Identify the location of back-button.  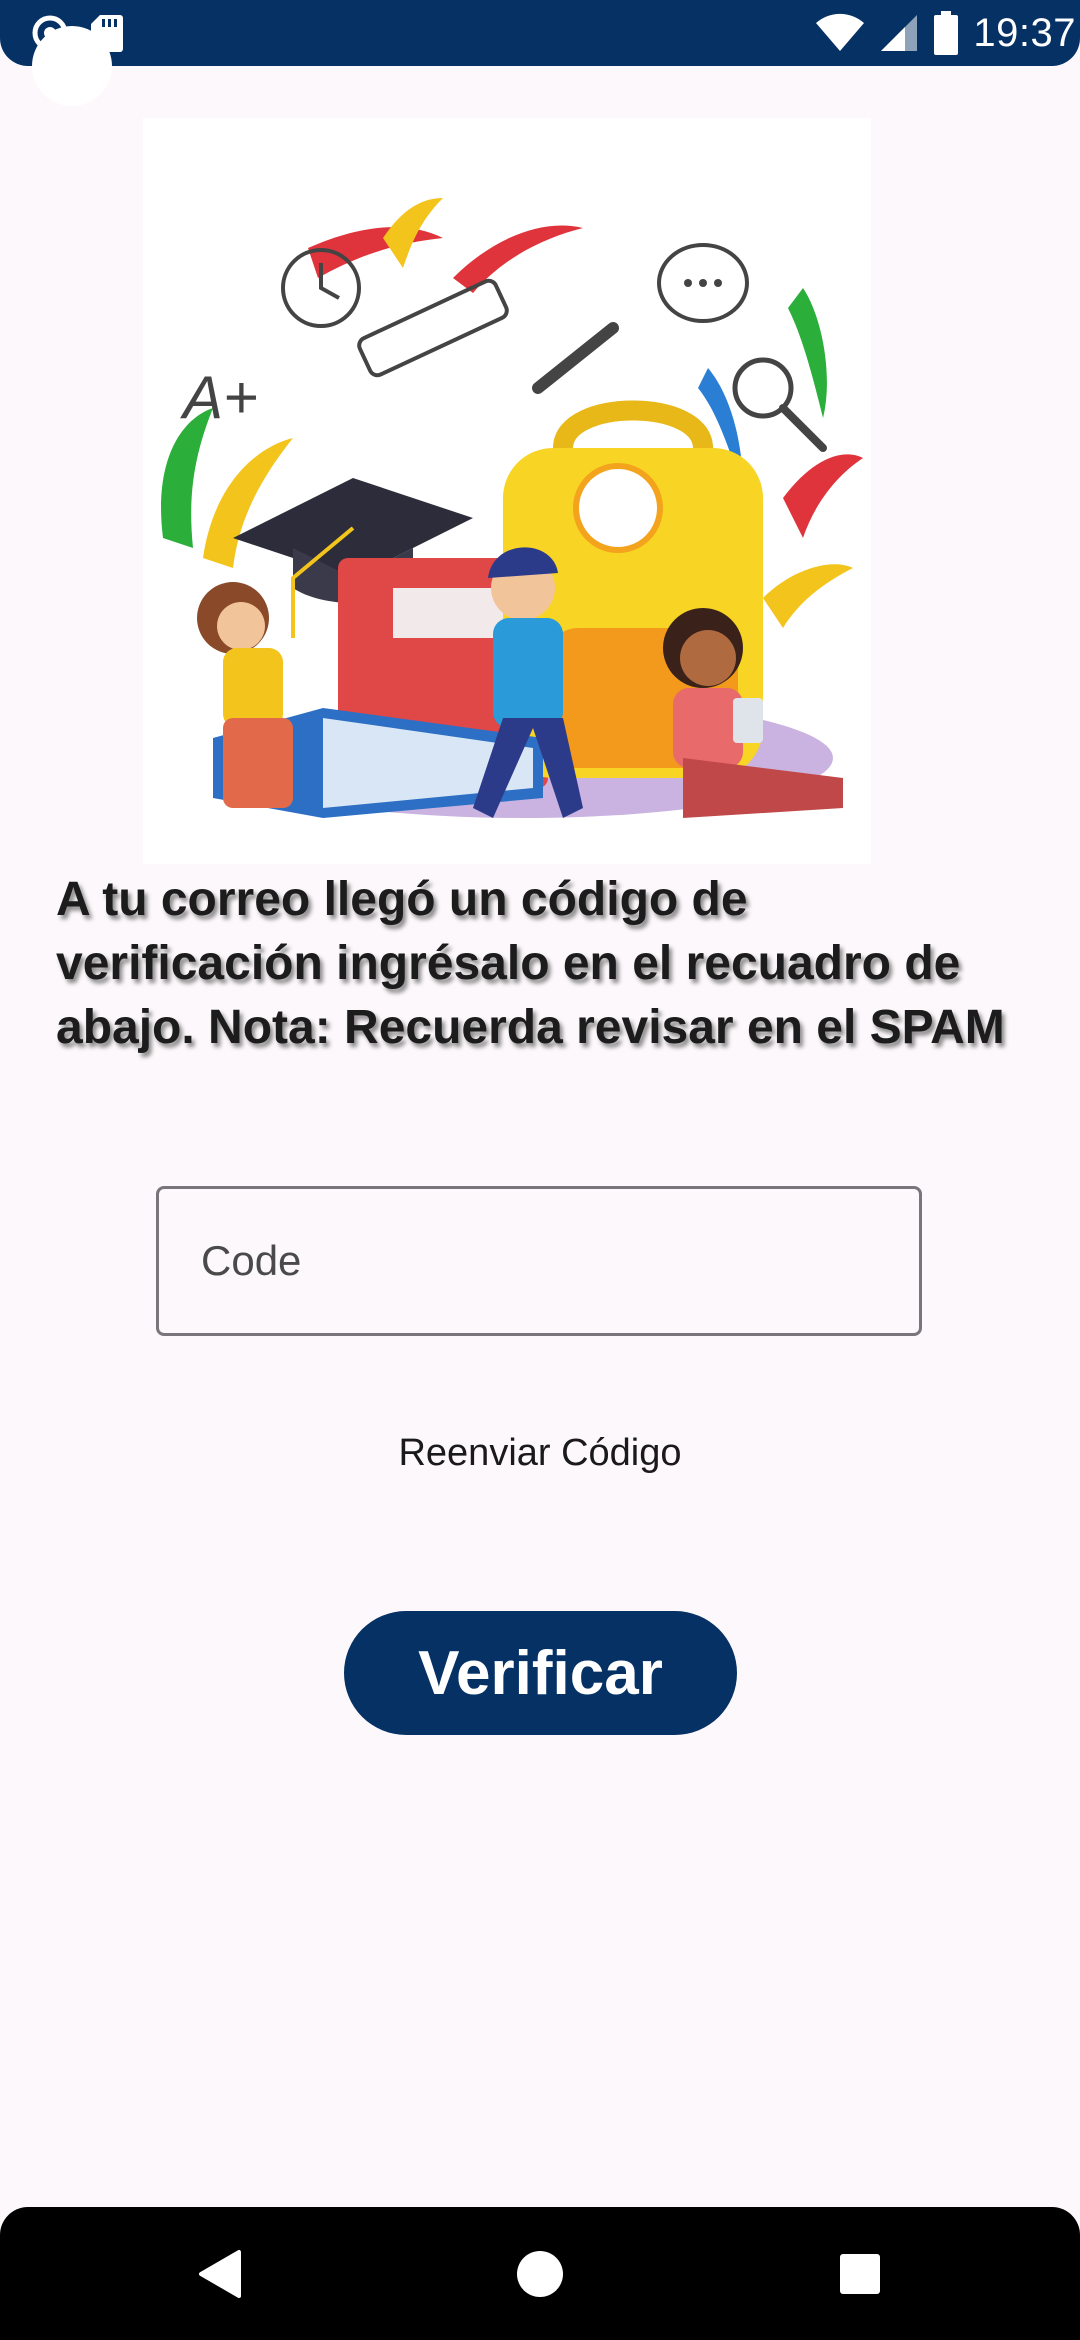
(220, 2273).